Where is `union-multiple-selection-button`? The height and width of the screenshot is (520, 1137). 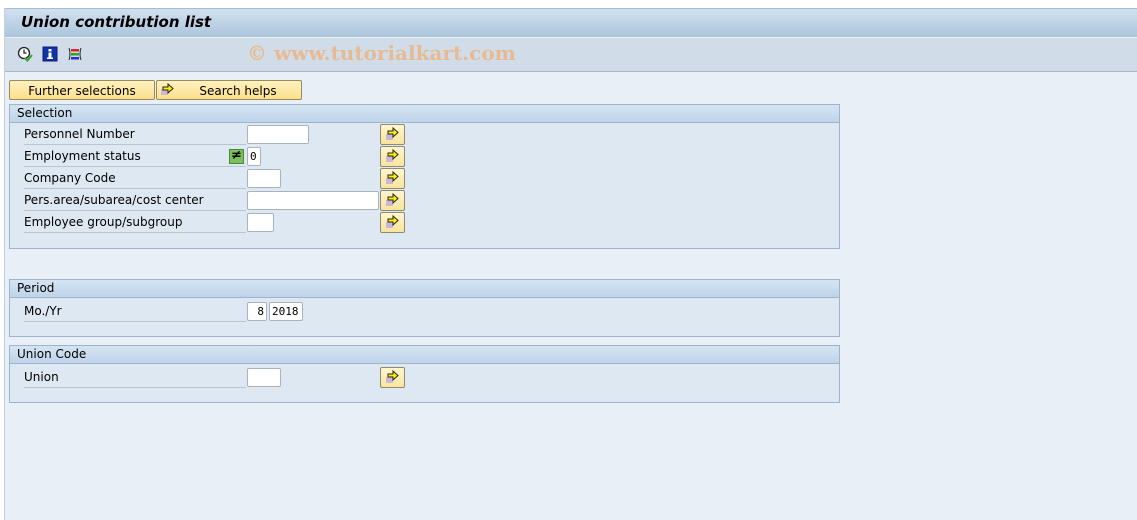 union-multiple-selection-button is located at coordinates (392, 377).